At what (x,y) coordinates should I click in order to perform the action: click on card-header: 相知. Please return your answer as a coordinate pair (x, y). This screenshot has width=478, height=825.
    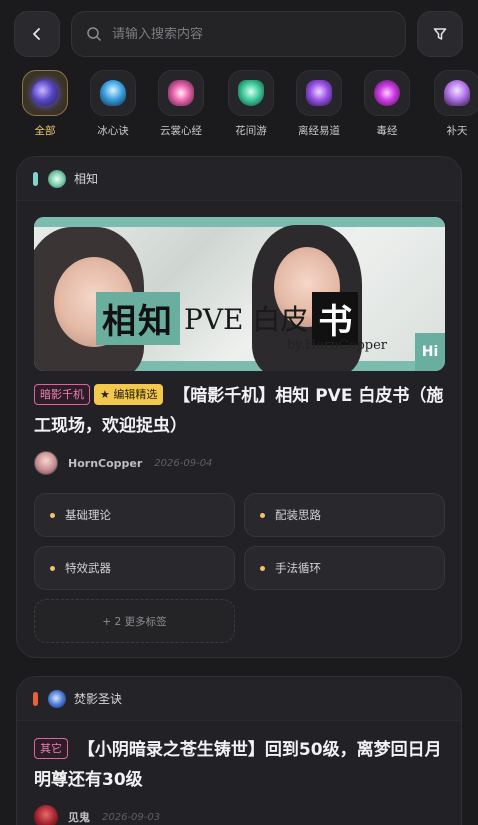
    Looking at the image, I should click on (239, 179).